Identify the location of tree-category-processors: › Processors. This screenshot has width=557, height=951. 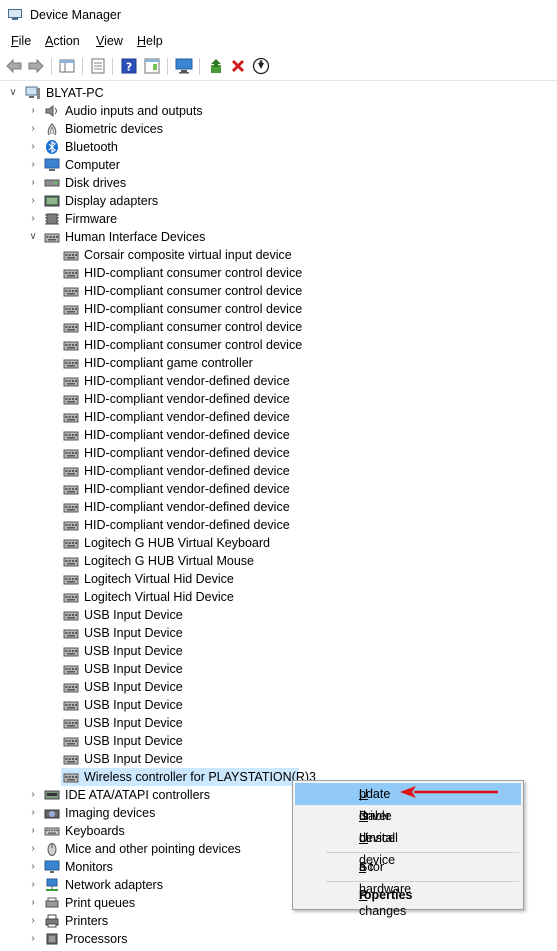
(278, 939).